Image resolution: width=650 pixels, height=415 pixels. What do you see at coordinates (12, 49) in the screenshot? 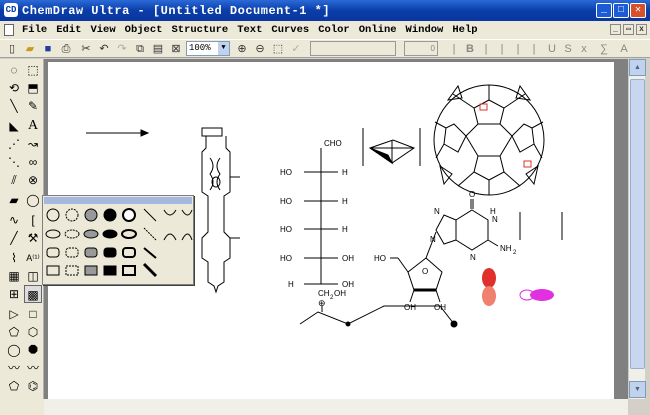
I see `new-document-icon: ▯` at bounding box center [12, 49].